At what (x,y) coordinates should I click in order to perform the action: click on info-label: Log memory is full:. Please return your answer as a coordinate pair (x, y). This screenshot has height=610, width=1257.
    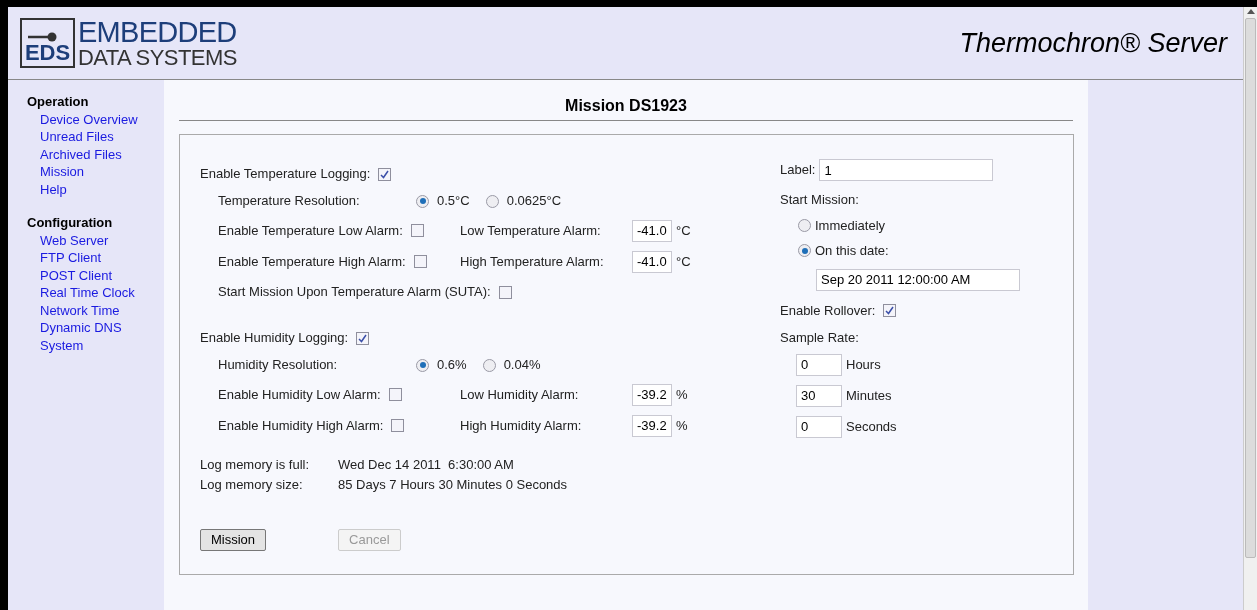
    Looking at the image, I should click on (255, 465).